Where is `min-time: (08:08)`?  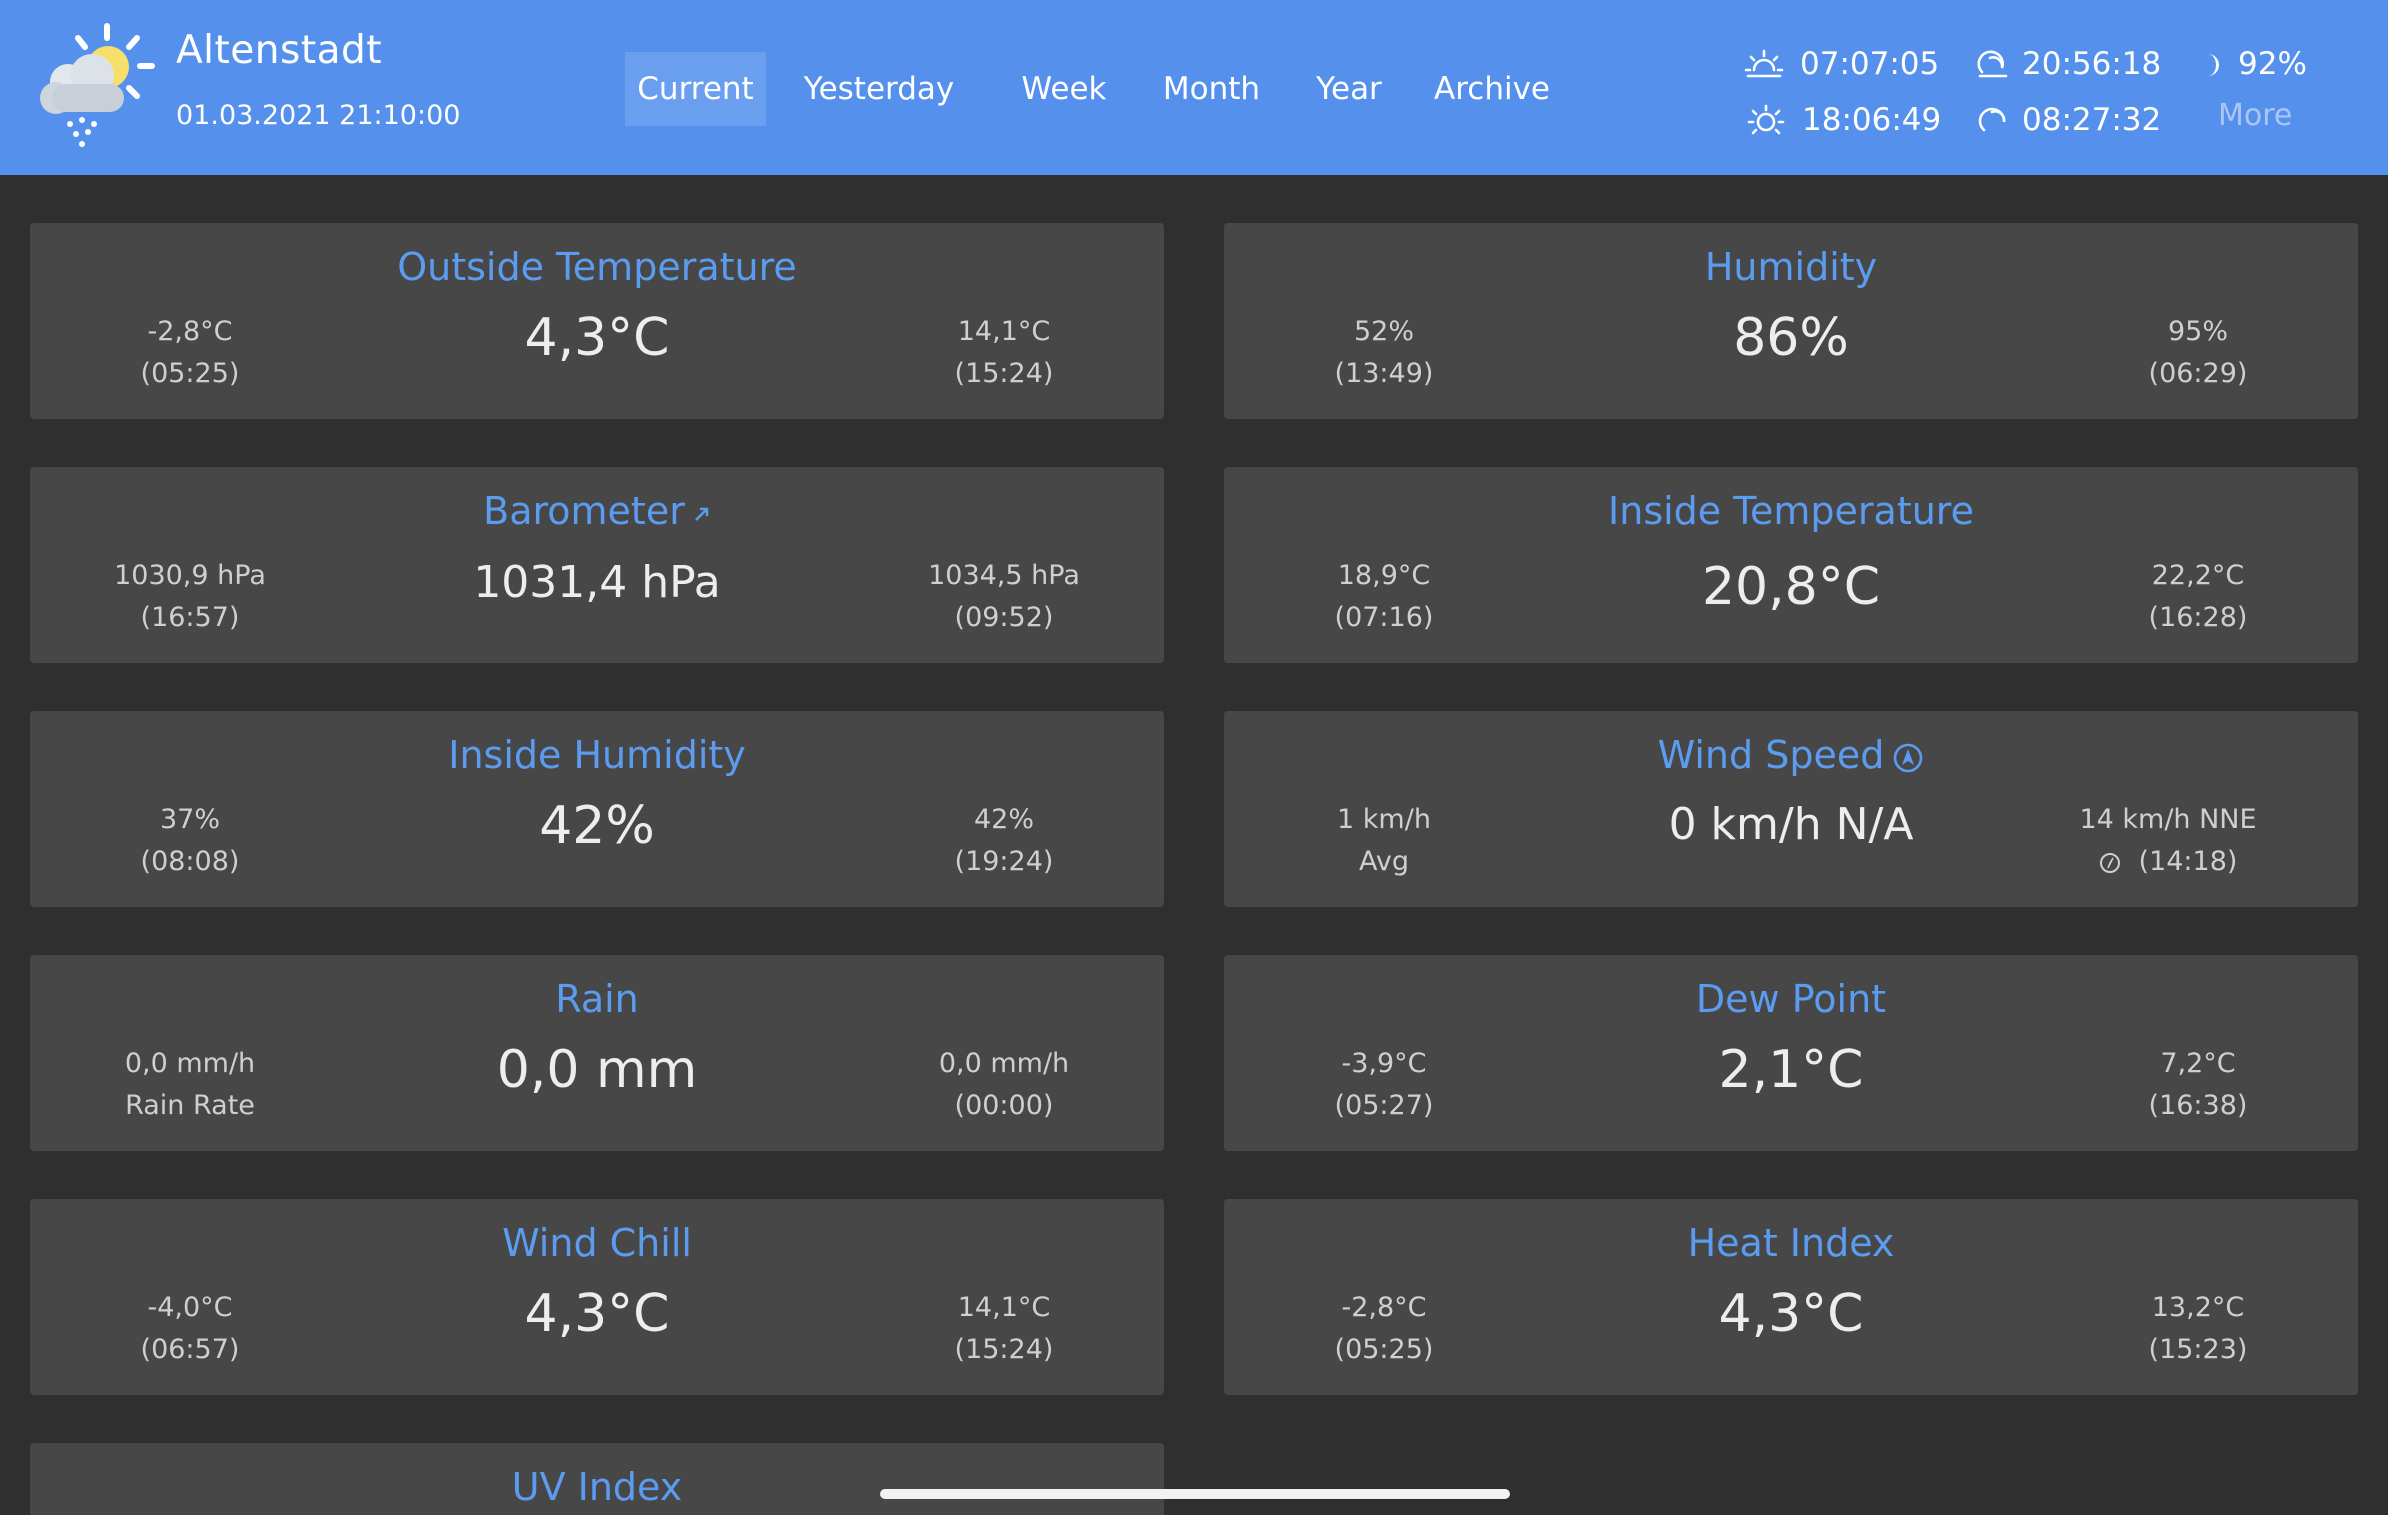
min-time: (08:08) is located at coordinates (190, 861).